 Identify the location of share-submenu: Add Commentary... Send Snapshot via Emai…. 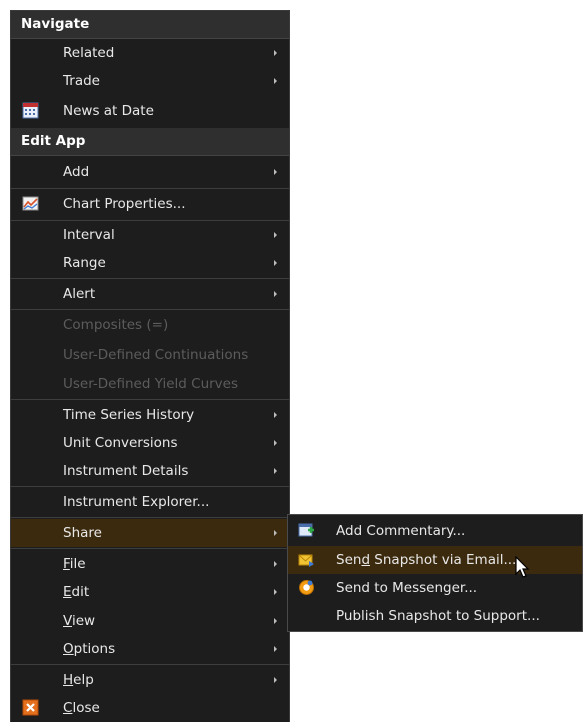
(435, 573).